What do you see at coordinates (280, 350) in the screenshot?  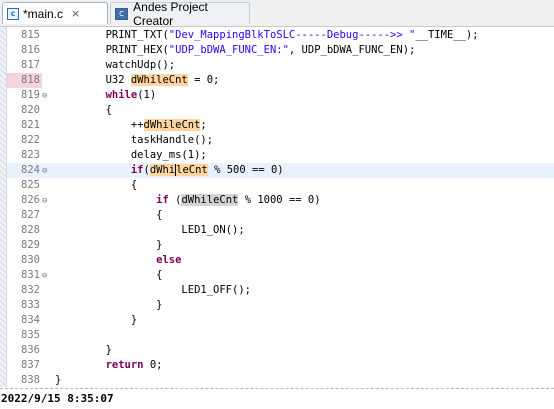 I see `code-line: 836 }` at bounding box center [280, 350].